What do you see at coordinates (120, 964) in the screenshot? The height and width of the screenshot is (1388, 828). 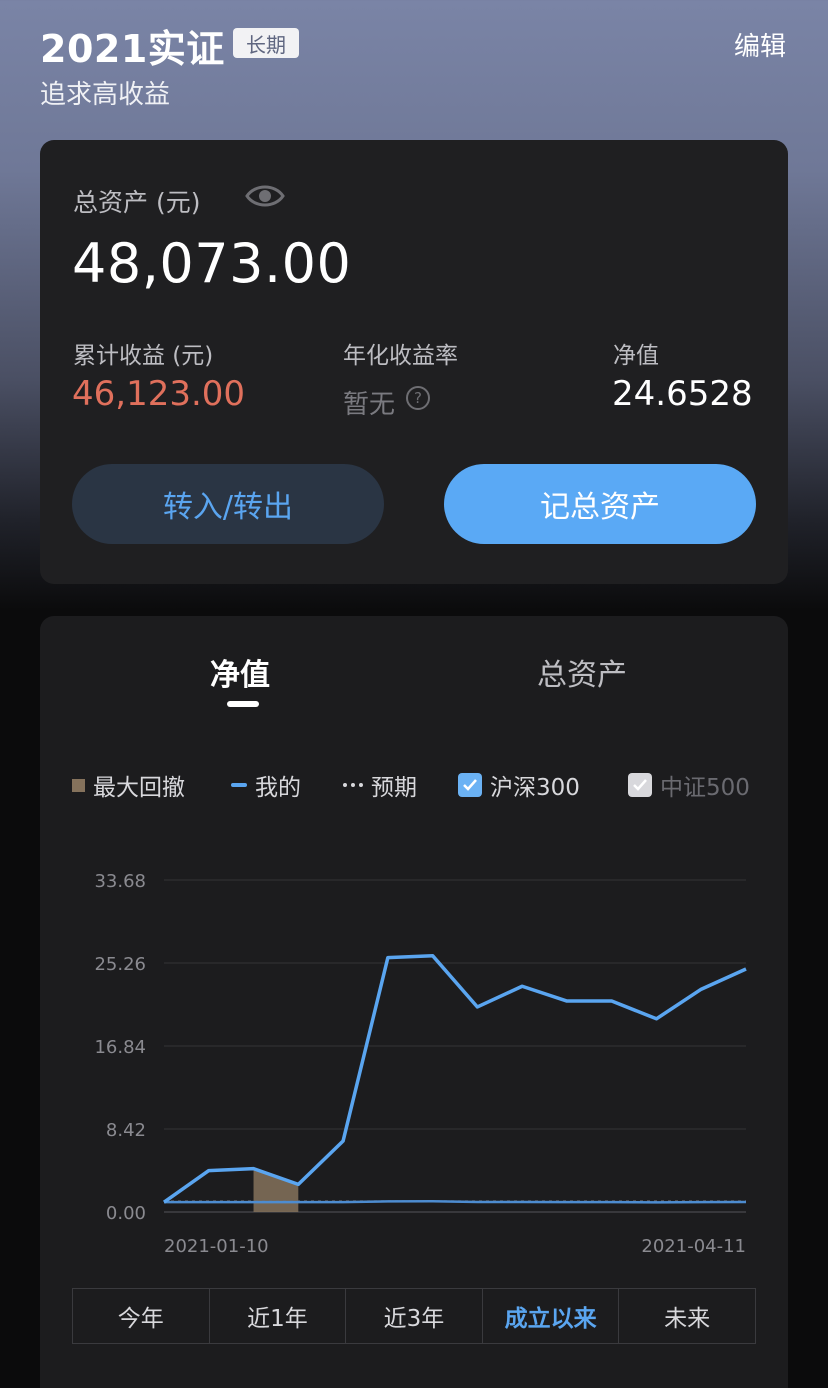 I see `y-tick-label: 25.26` at bounding box center [120, 964].